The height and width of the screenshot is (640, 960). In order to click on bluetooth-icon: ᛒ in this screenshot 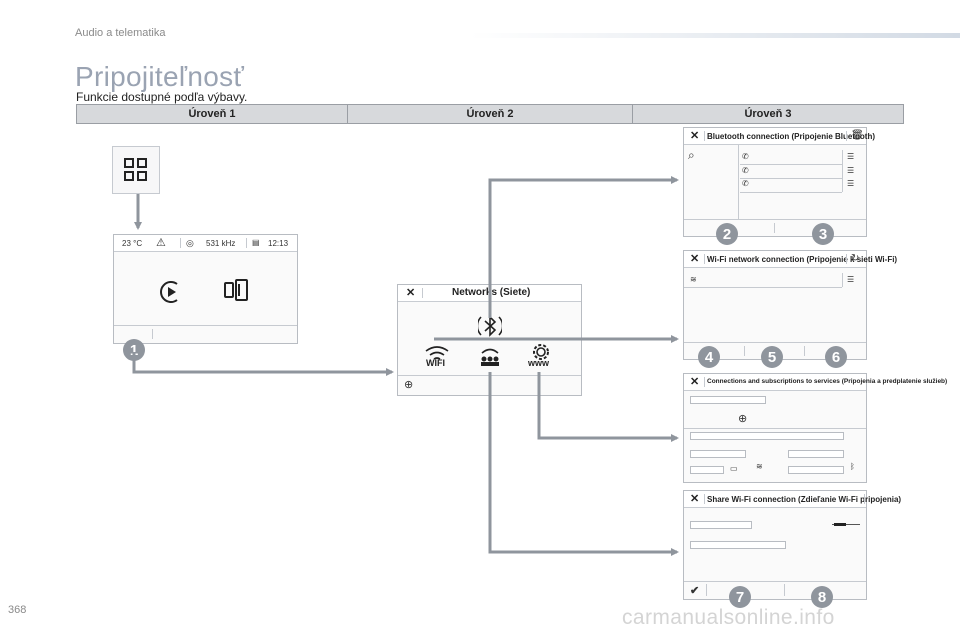, I will do `click(852, 466)`.